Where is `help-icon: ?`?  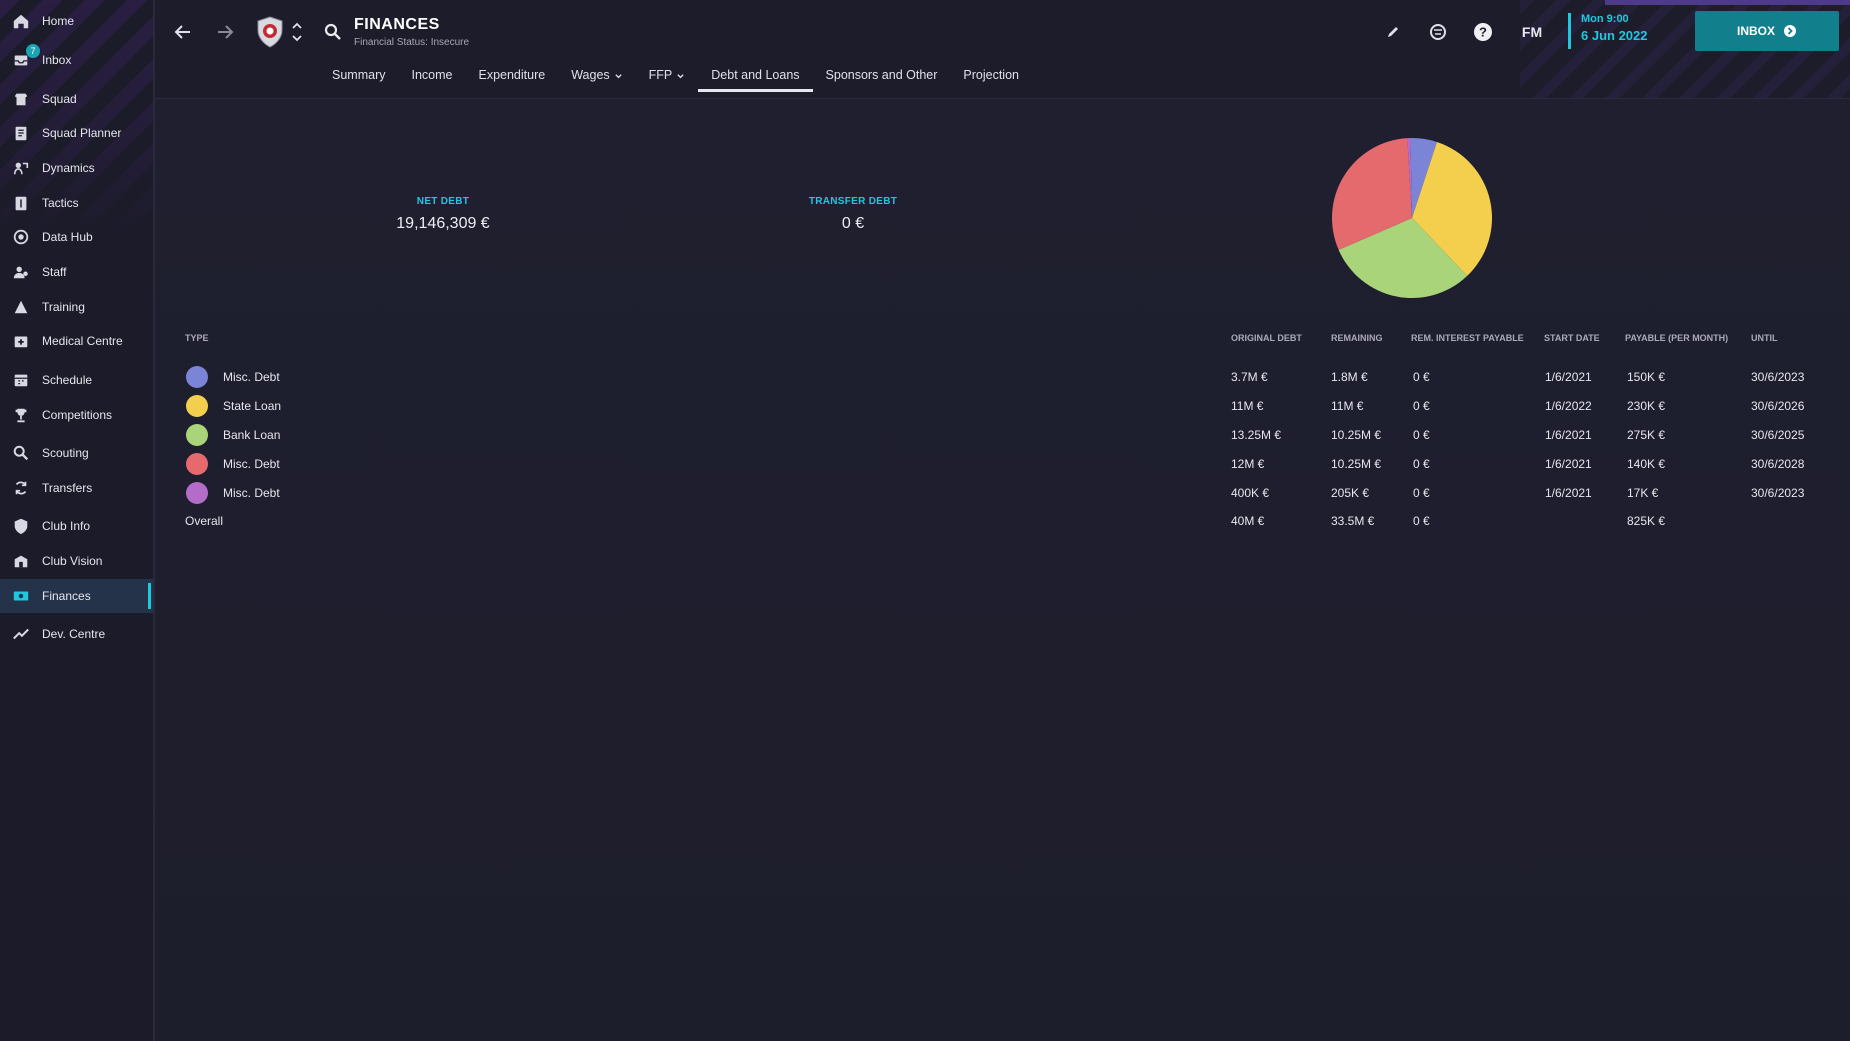 help-icon: ? is located at coordinates (1483, 32).